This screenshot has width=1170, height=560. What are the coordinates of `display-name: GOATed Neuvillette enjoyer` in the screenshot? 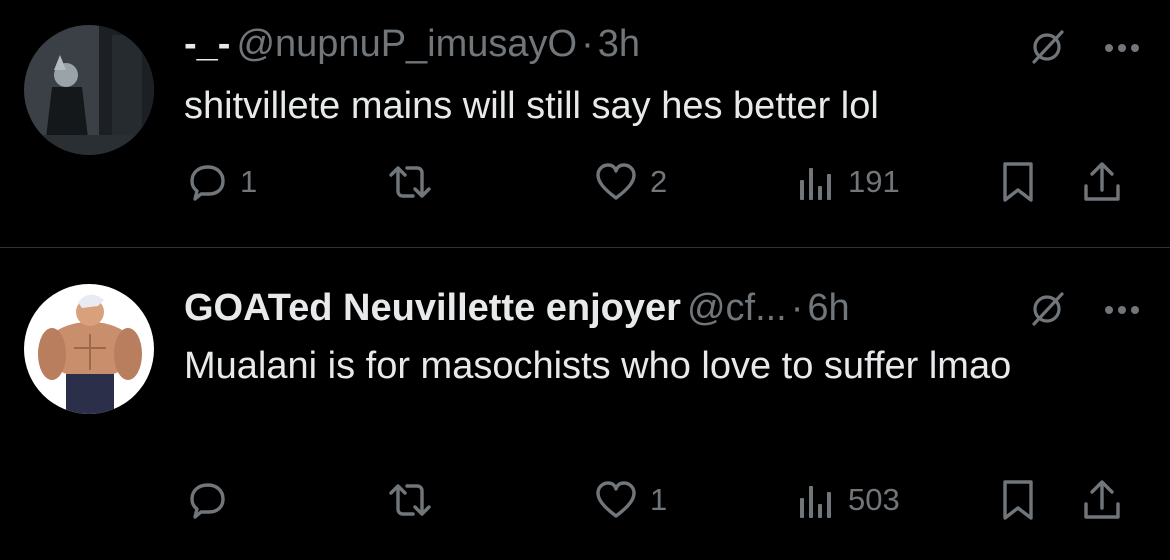 It's located at (432, 308).